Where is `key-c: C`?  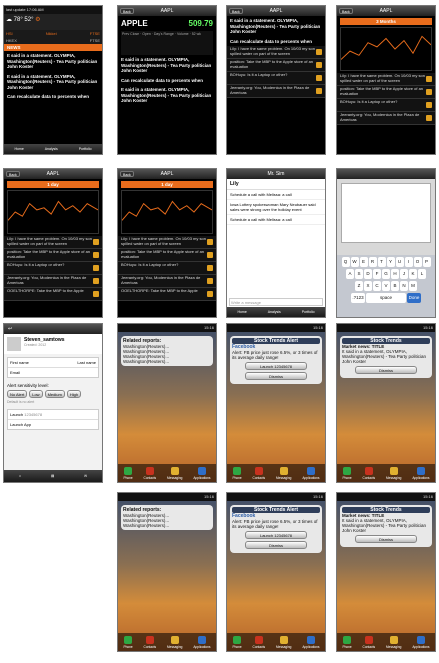
key-c: C is located at coordinates (377, 286).